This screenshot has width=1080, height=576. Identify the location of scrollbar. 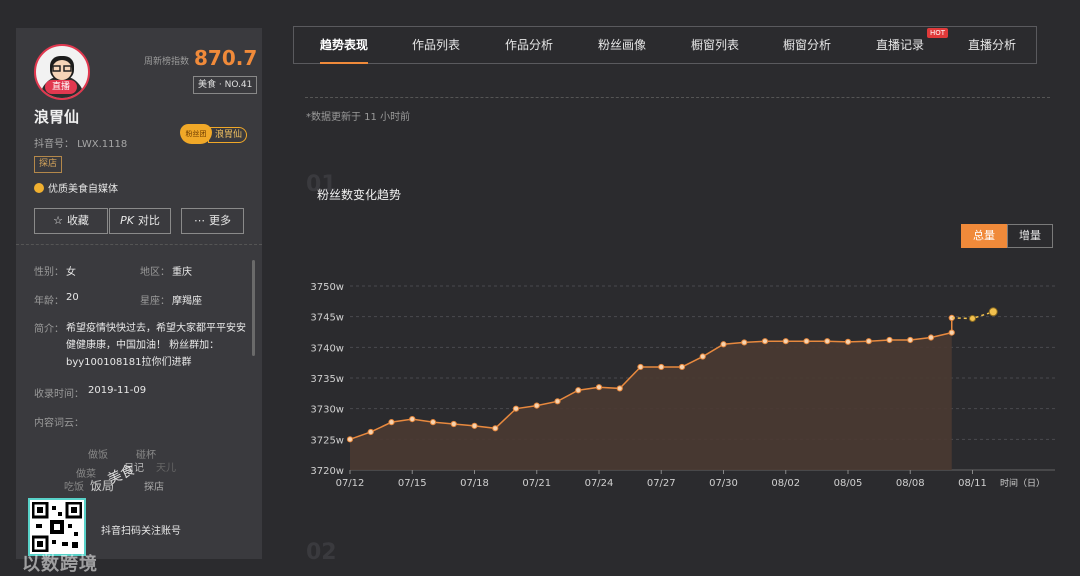
(253, 308).